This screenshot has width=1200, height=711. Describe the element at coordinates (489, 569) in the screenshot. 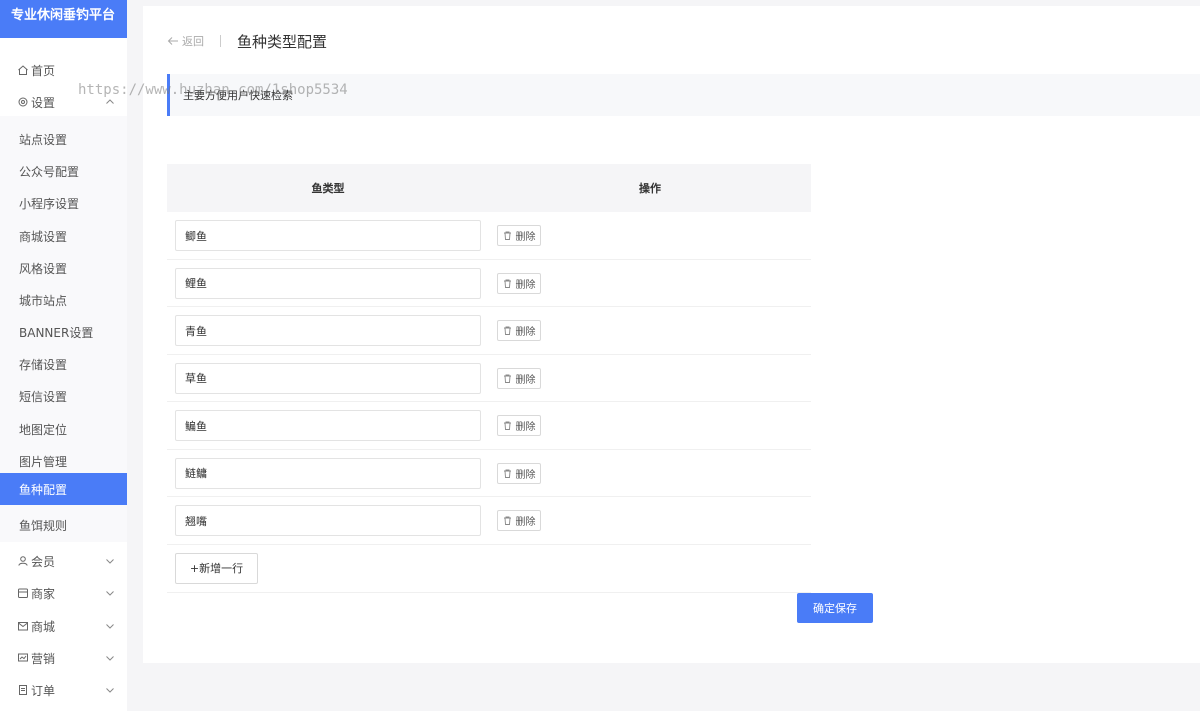

I see `add-row-container: +新增一行` at that location.